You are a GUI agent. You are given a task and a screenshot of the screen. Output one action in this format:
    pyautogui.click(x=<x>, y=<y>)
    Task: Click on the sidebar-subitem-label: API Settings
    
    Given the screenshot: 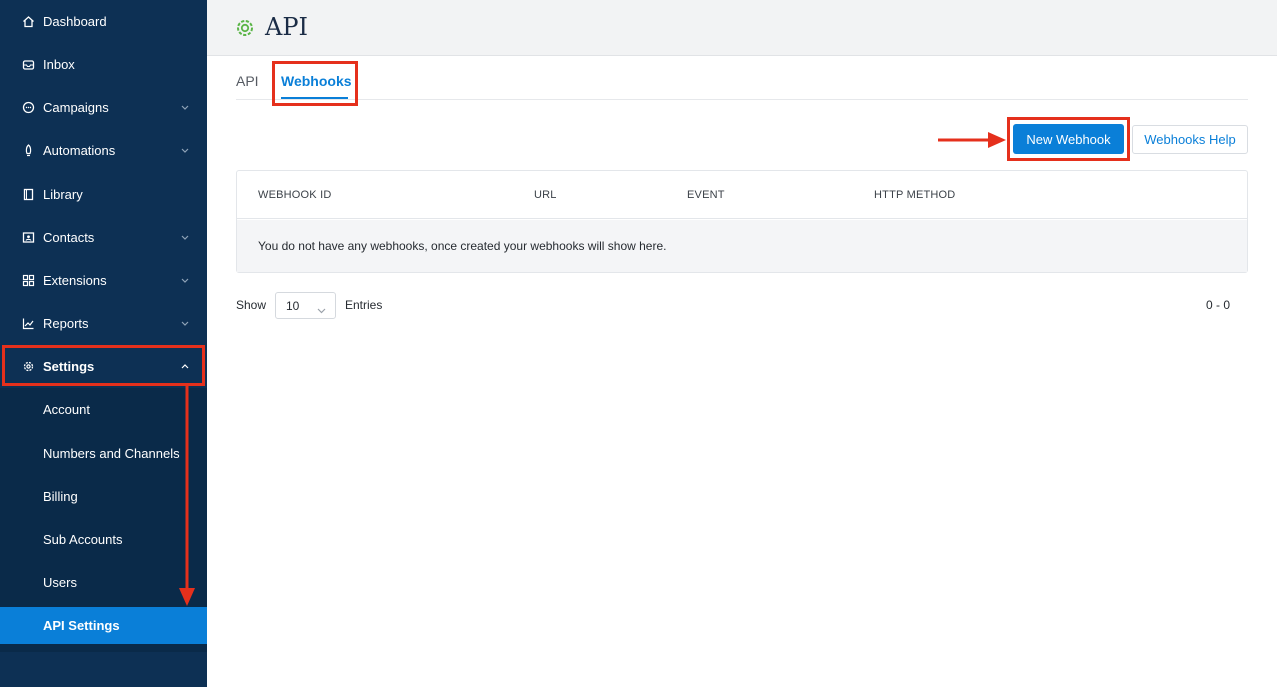 What is the action you would take?
    pyautogui.click(x=81, y=625)
    